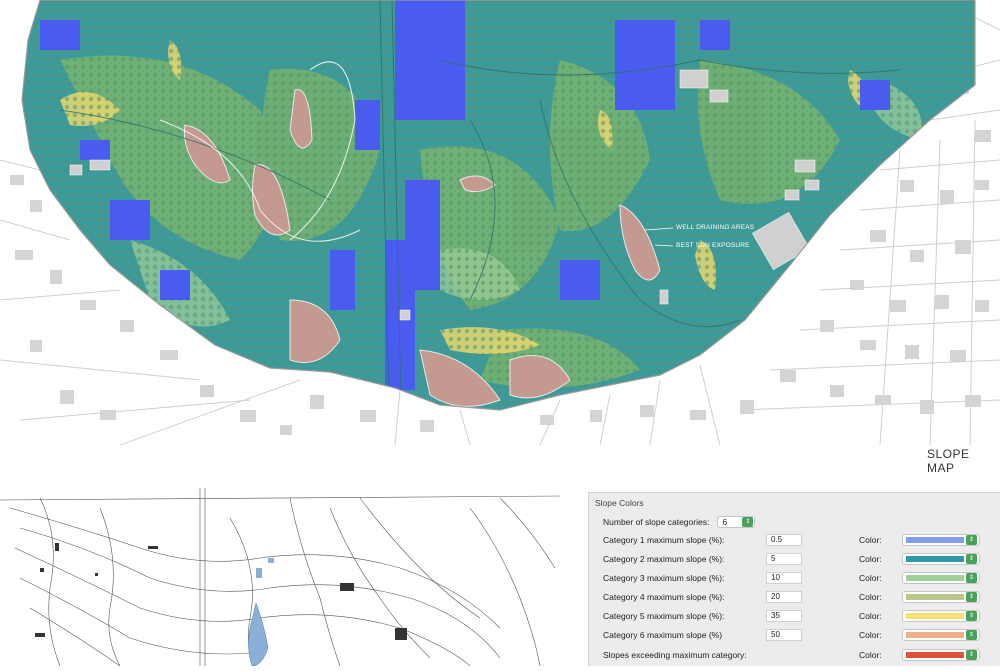  I want to click on category-max-input: 10, so click(784, 578).